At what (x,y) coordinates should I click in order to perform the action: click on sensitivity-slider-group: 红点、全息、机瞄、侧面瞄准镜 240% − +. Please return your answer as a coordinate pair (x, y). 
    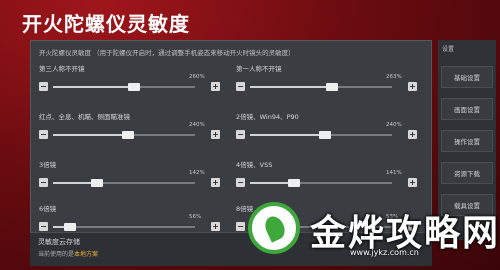
    Looking at the image, I should click on (134, 131).